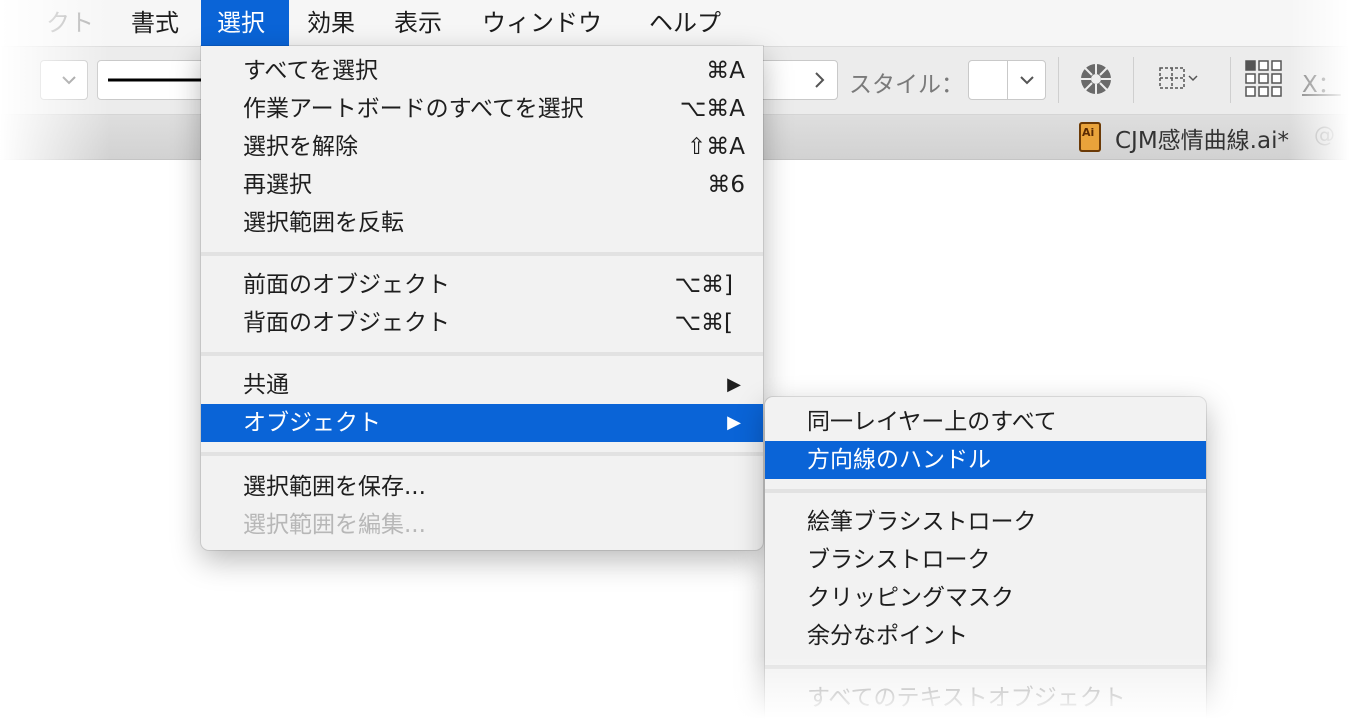 The image size is (1349, 726). What do you see at coordinates (482, 147) in the screenshot?
I see `menu-item-deselect: 選択を解除 ⇧⌘A` at bounding box center [482, 147].